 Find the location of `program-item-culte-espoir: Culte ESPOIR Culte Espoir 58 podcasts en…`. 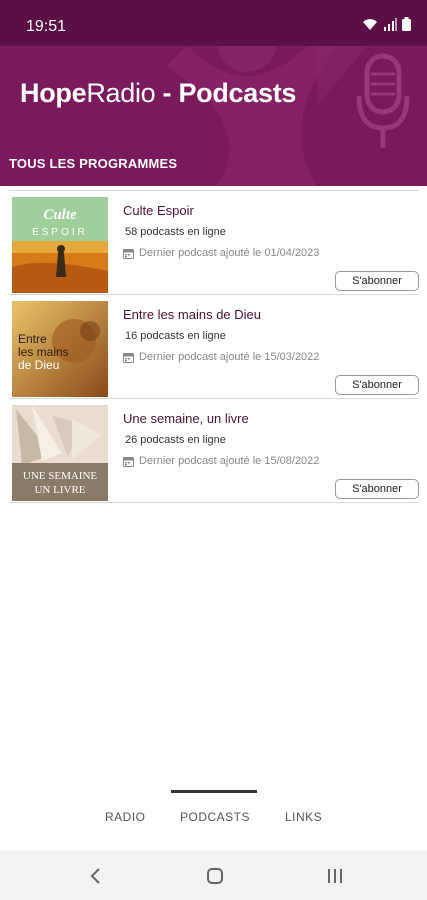

program-item-culte-espoir: Culte ESPOIR Culte Espoir 58 podcasts en… is located at coordinates (214, 243).